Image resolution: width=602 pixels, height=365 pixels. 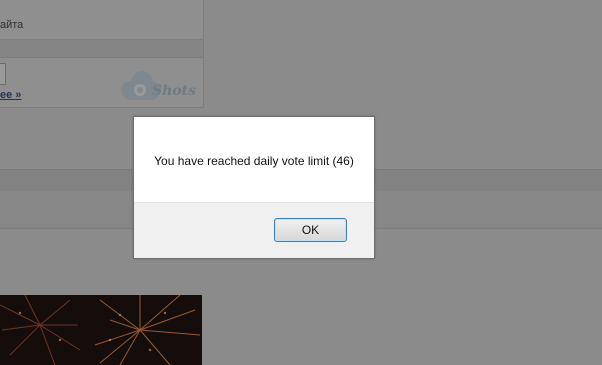 What do you see at coordinates (10, 95) in the screenshot?
I see `more-link: ее »` at bounding box center [10, 95].